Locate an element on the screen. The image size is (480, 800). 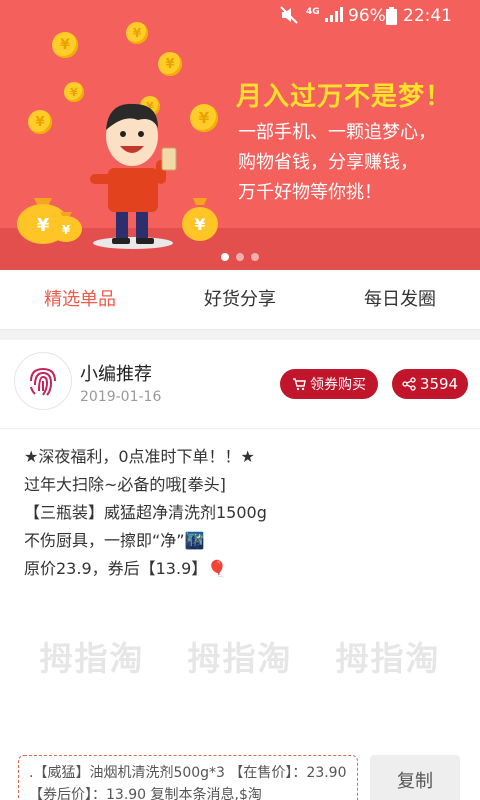
post-line: 原价23.9，券后【13.9】🎈 is located at coordinates (126, 568).